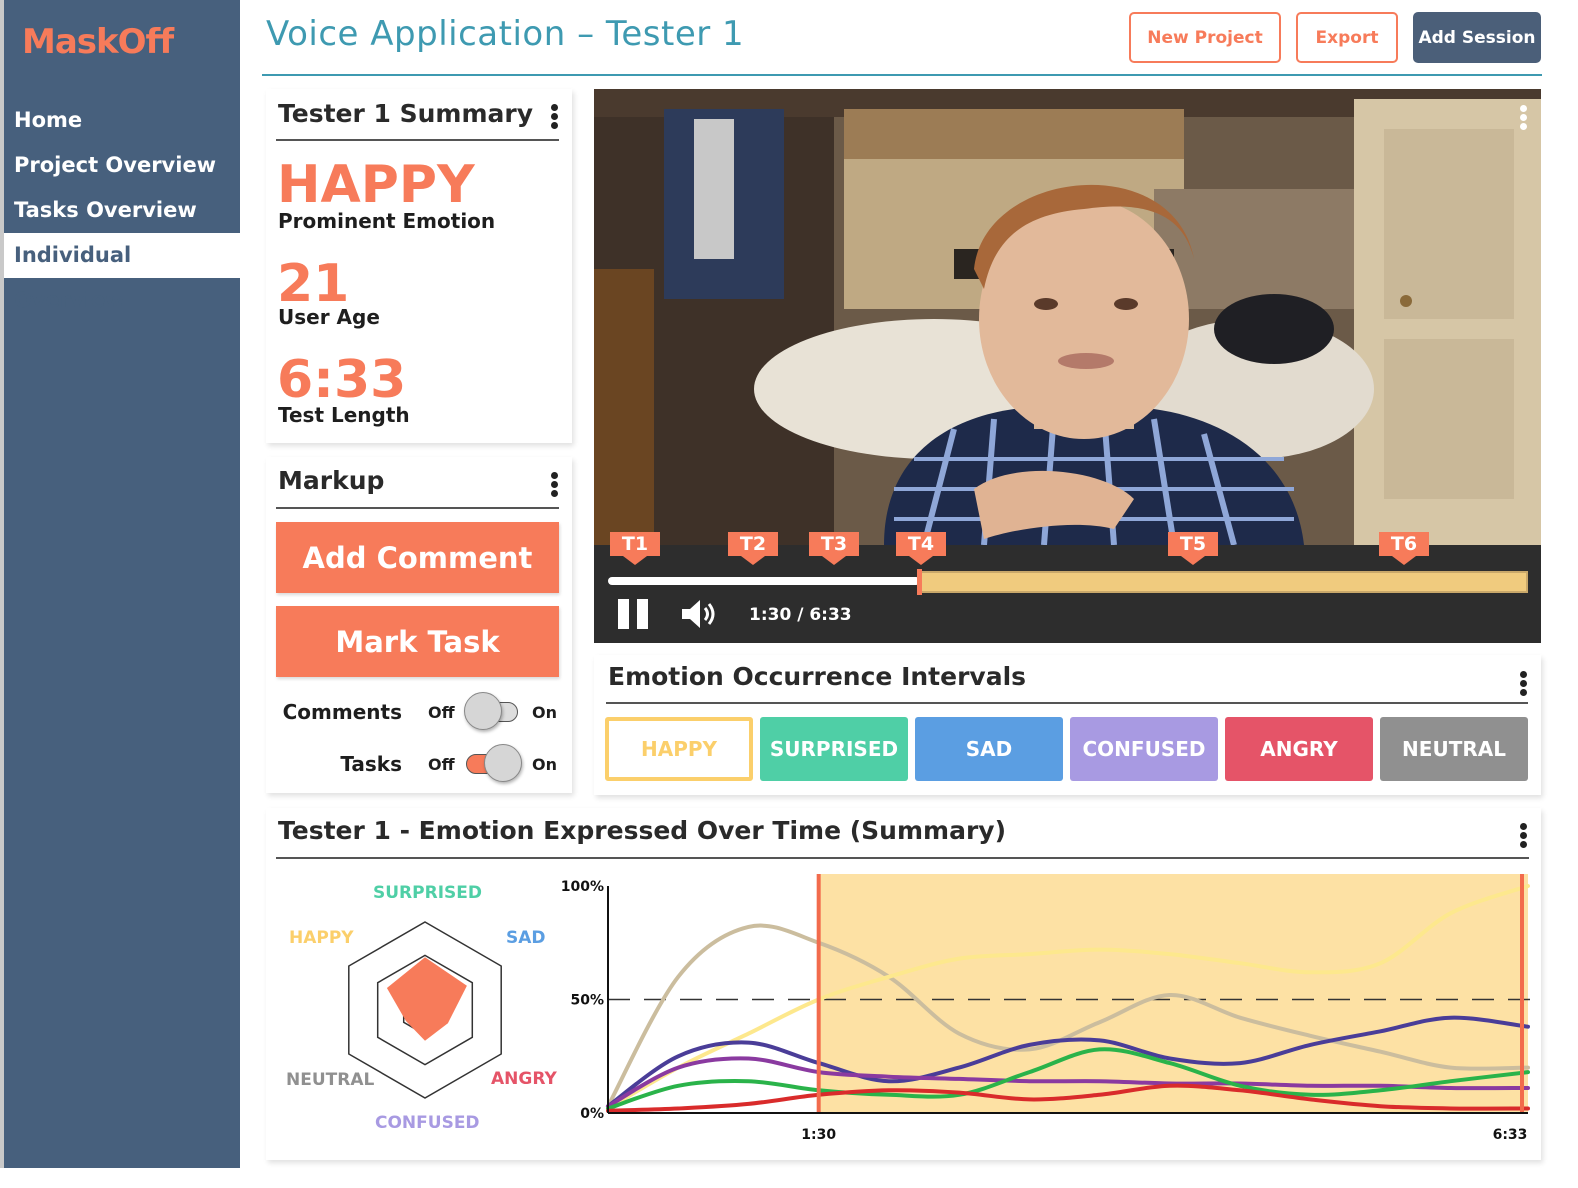  What do you see at coordinates (555, 117) in the screenshot?
I see `summary-menu-icon` at bounding box center [555, 117].